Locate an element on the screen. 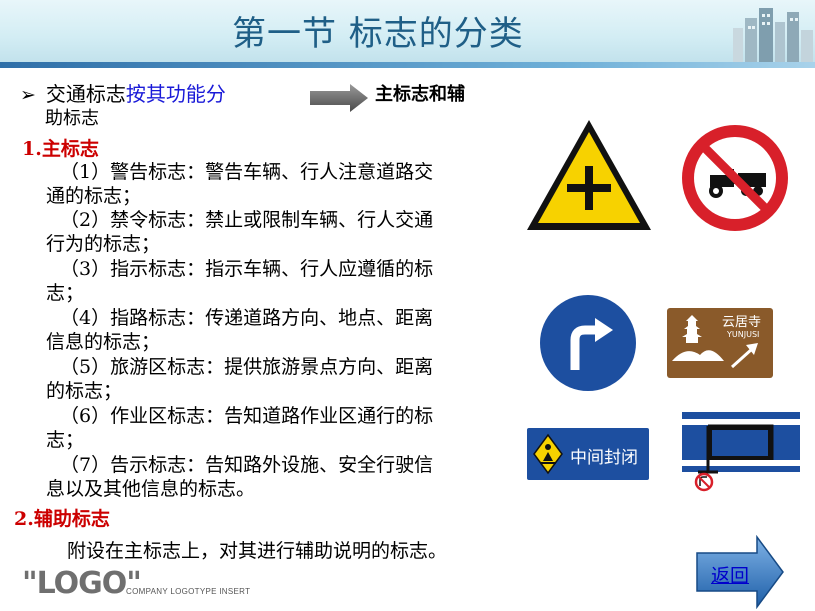  intro-bullet: ➢ 交通标志按其功能分 is located at coordinates (123, 92).